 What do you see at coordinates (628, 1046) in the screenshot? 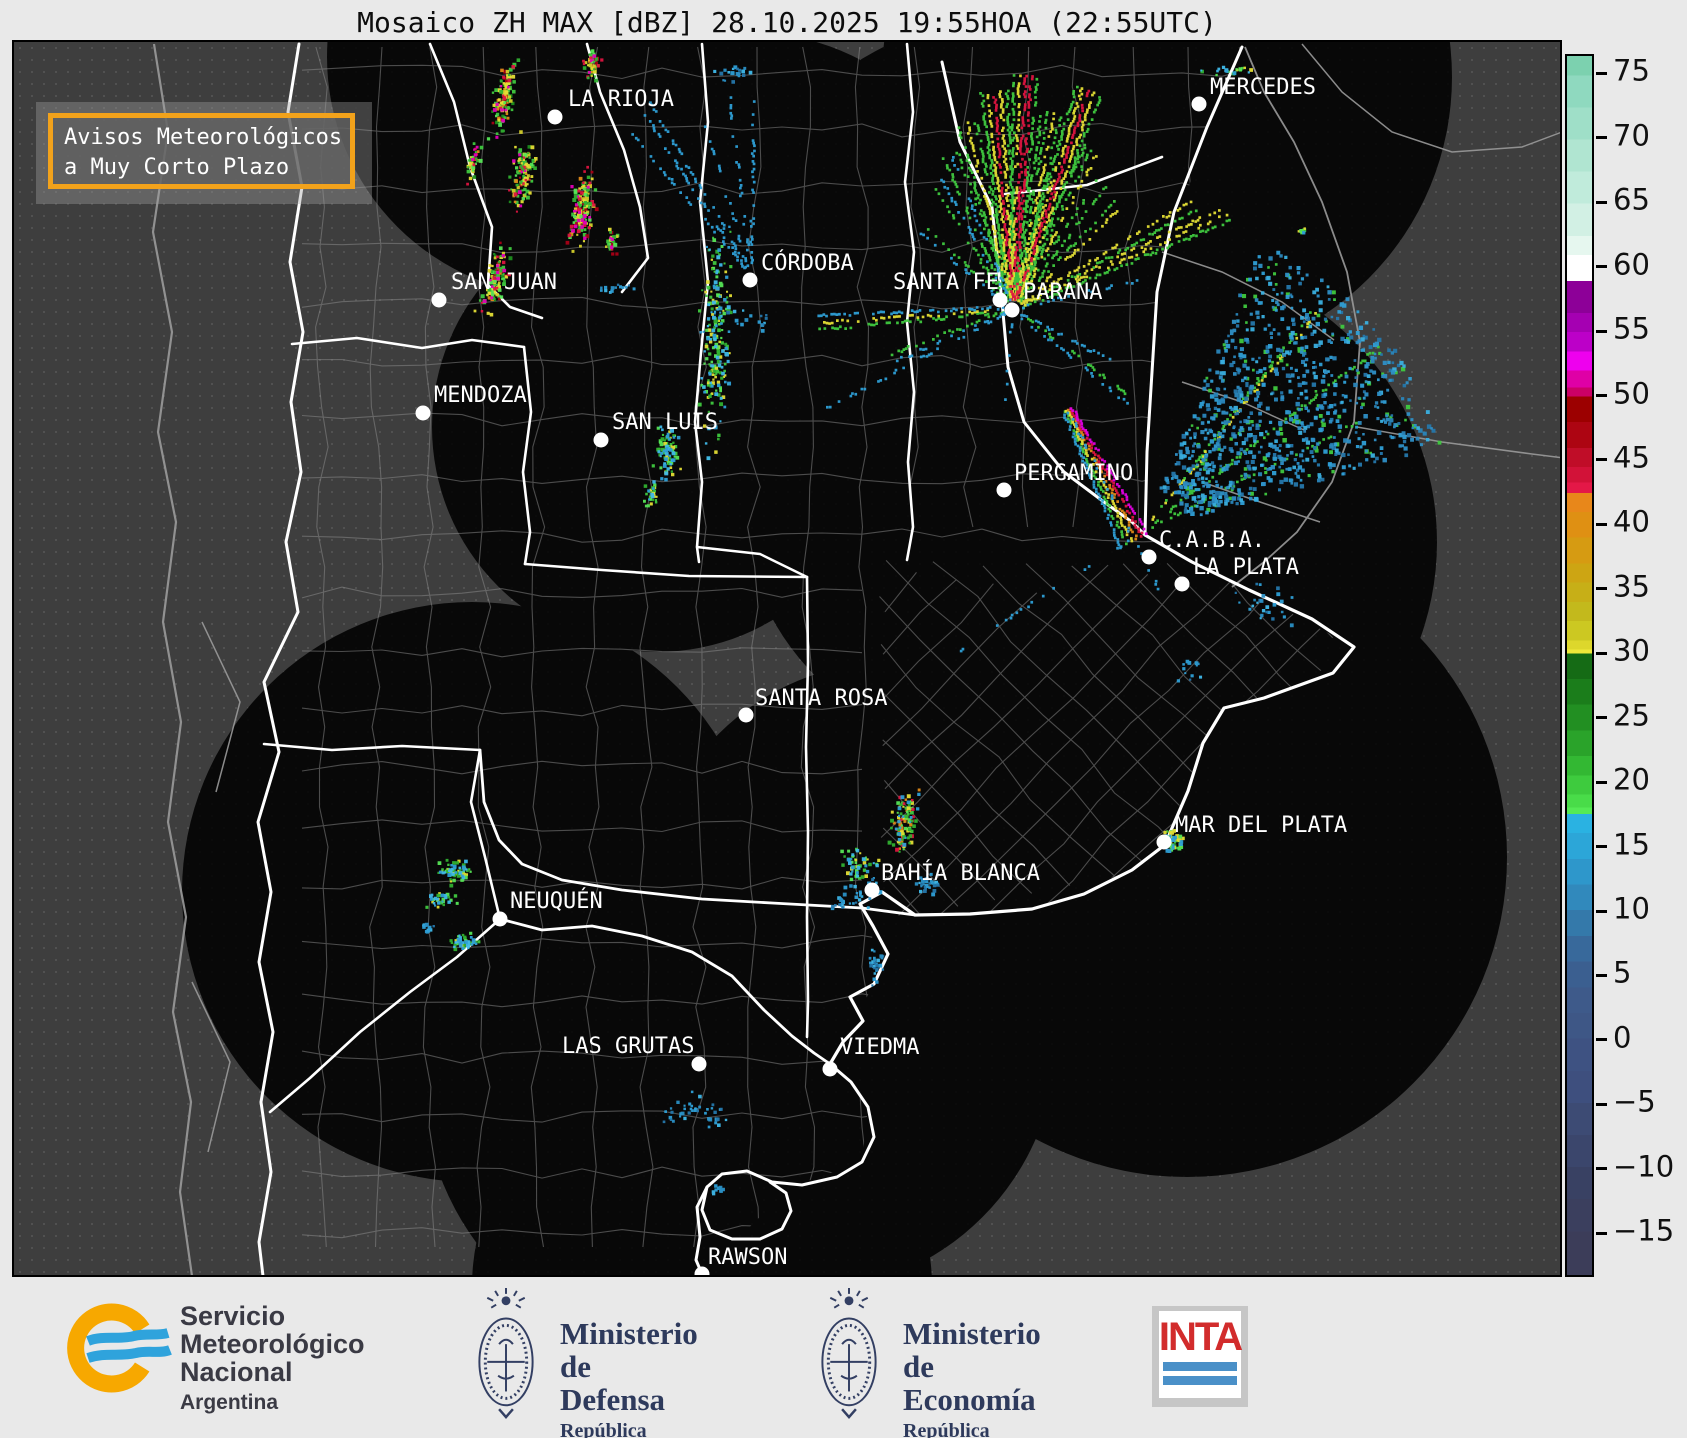
I see `city-label: LAS GRUTAS` at bounding box center [628, 1046].